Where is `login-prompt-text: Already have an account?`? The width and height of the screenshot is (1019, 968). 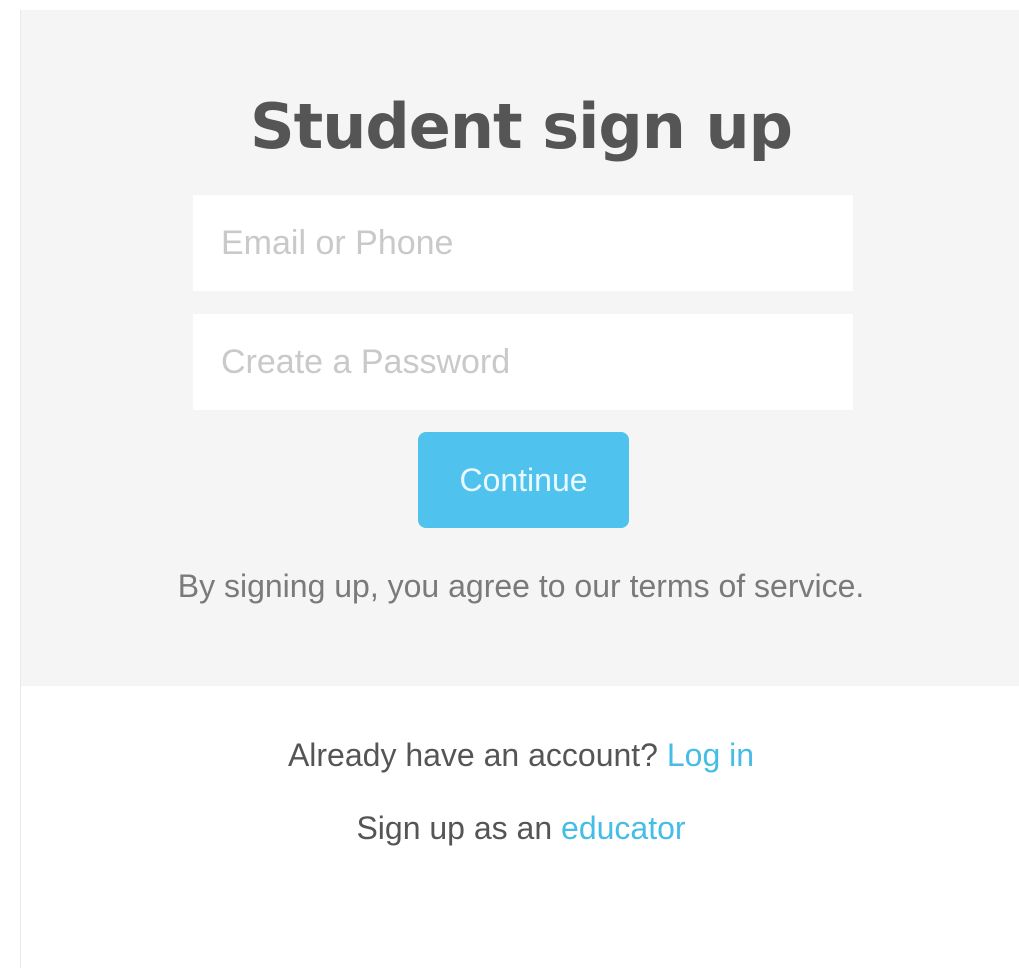 login-prompt-text: Already have an account? is located at coordinates (472, 755).